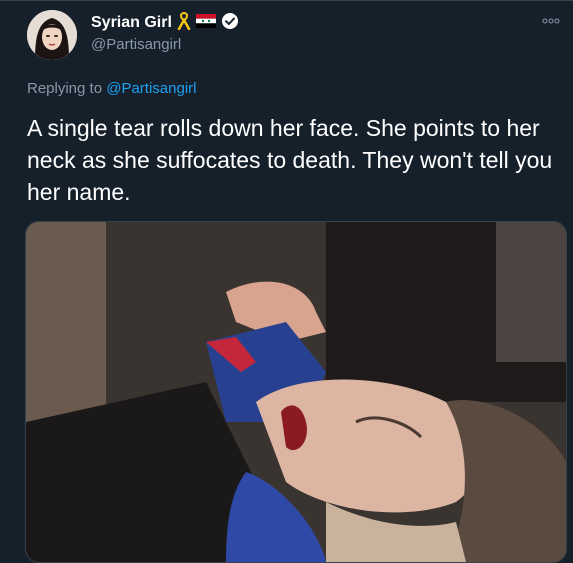 This screenshot has width=573, height=563. Describe the element at coordinates (230, 23) in the screenshot. I see `verified-icon` at that location.